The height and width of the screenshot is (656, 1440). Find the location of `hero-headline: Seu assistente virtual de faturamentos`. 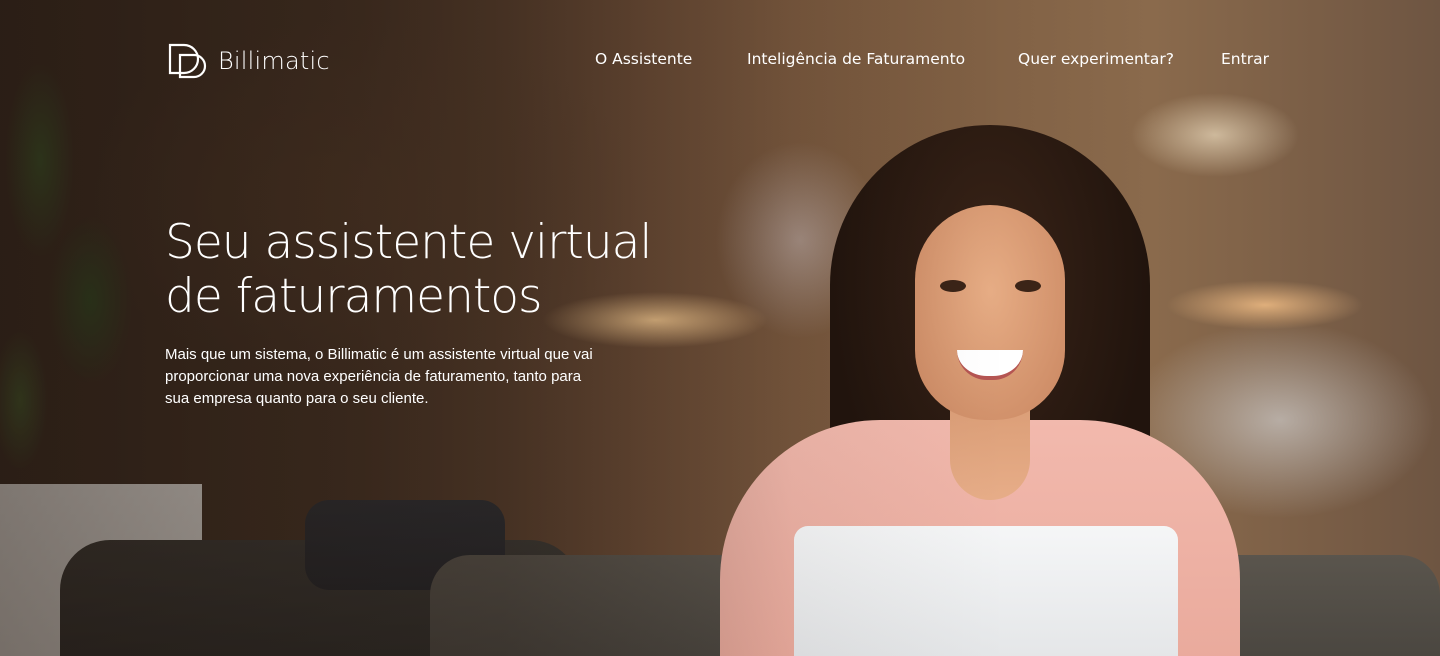

hero-headline: Seu assistente virtual de faturamentos is located at coordinates (425, 270).